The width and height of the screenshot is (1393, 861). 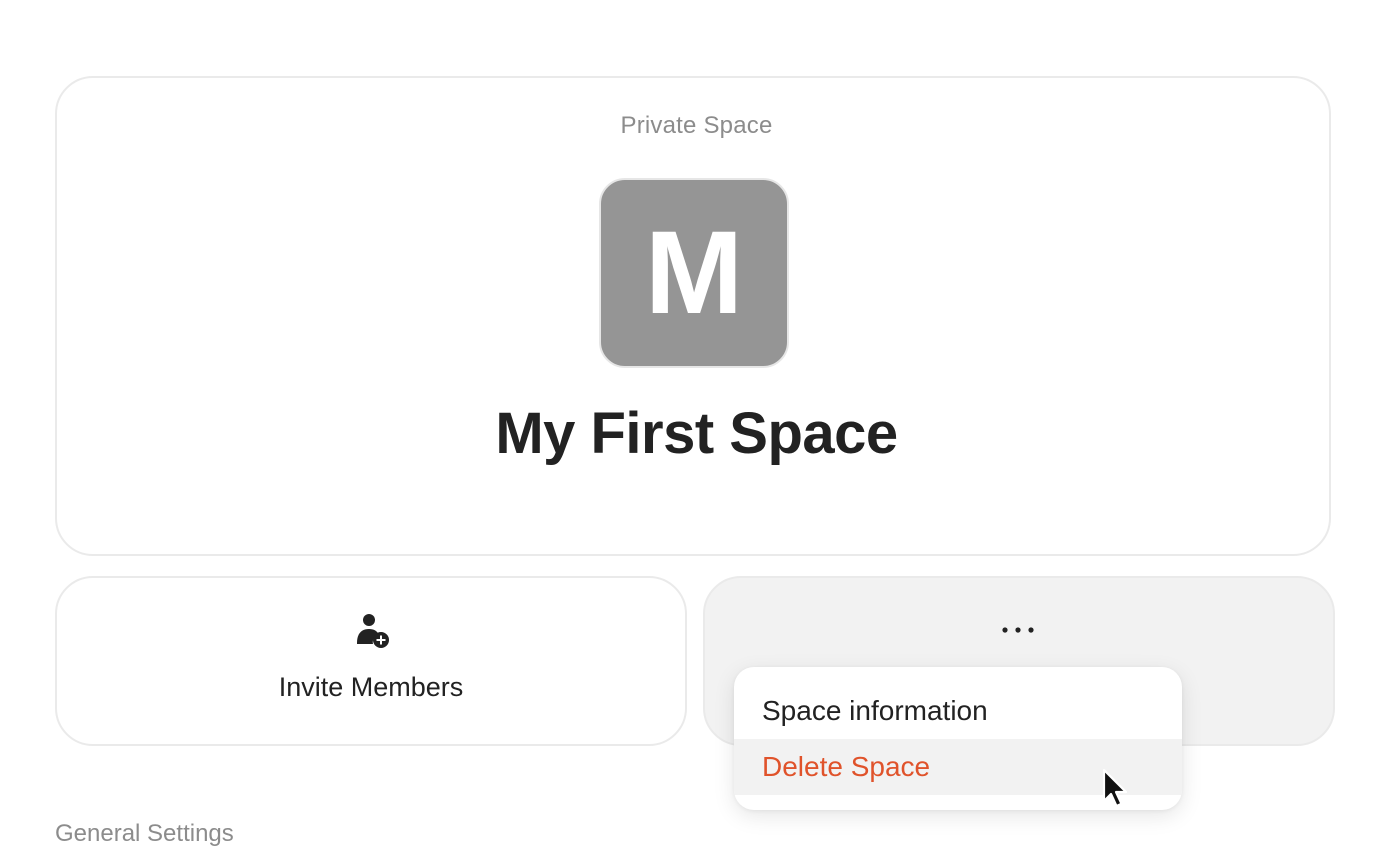 What do you see at coordinates (371, 687) in the screenshot?
I see `invite-members-label: Invite Members` at bounding box center [371, 687].